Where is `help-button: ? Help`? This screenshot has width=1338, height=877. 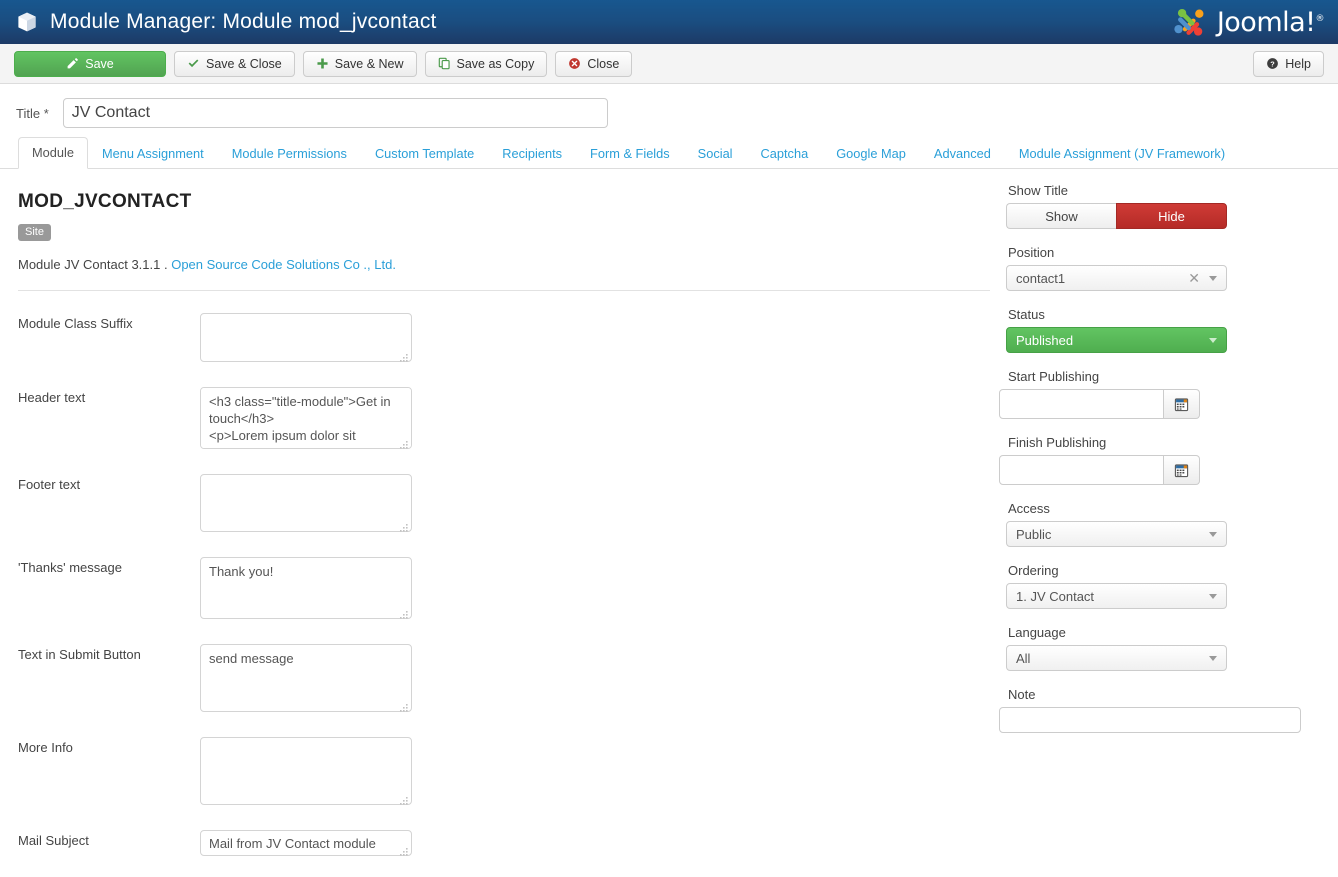
help-button: ? Help is located at coordinates (1288, 63).